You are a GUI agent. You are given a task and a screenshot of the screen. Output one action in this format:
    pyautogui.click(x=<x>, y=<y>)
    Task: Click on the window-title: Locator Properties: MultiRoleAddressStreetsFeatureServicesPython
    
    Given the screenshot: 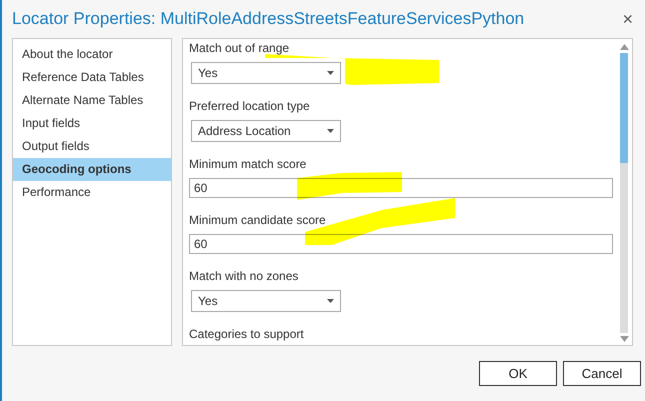 What is the action you would take?
    pyautogui.click(x=268, y=19)
    